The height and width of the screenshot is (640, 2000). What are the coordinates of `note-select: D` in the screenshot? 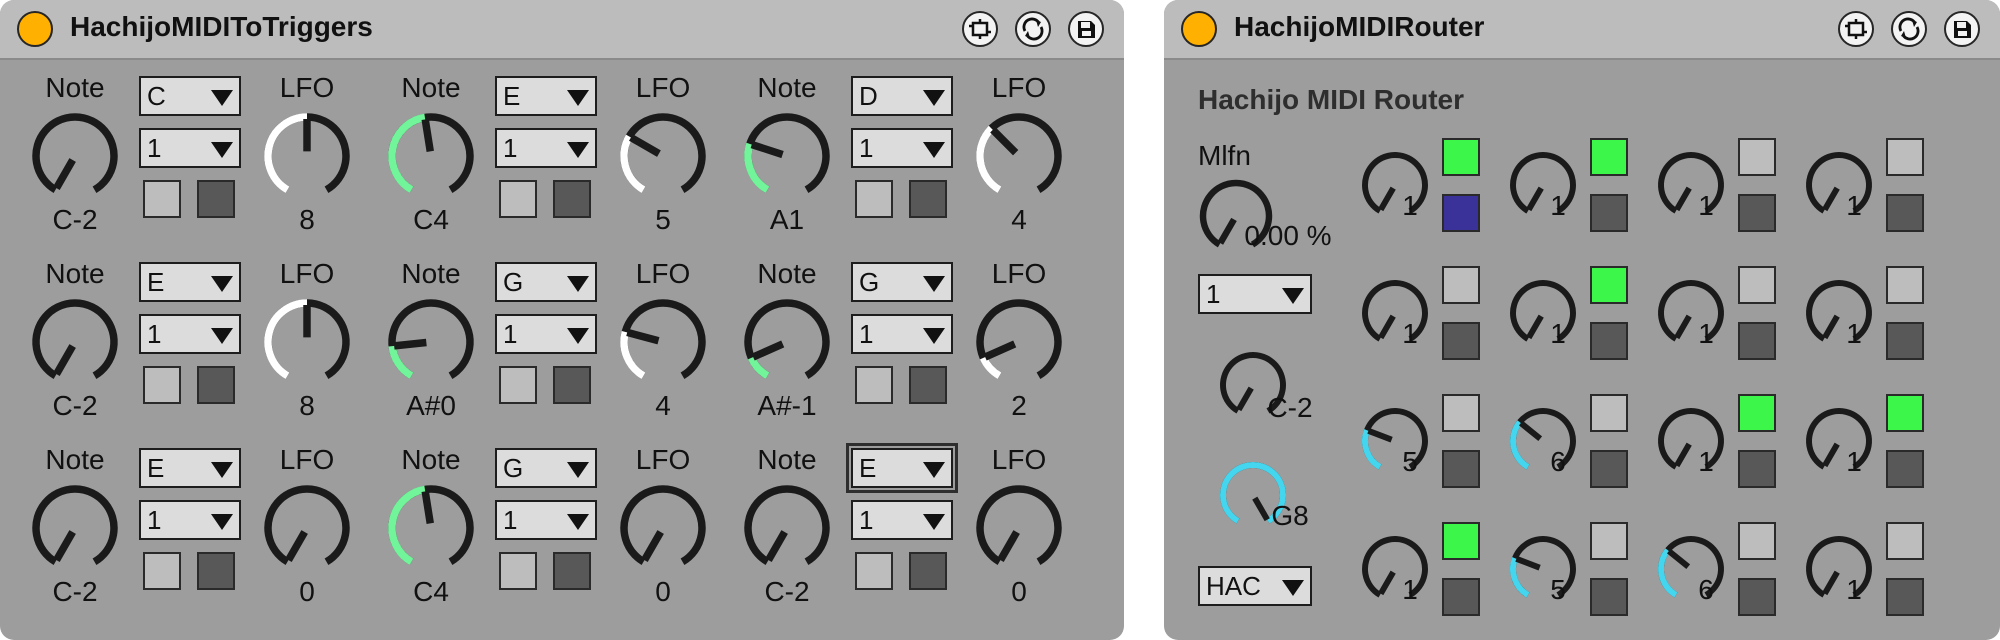 It's located at (902, 96).